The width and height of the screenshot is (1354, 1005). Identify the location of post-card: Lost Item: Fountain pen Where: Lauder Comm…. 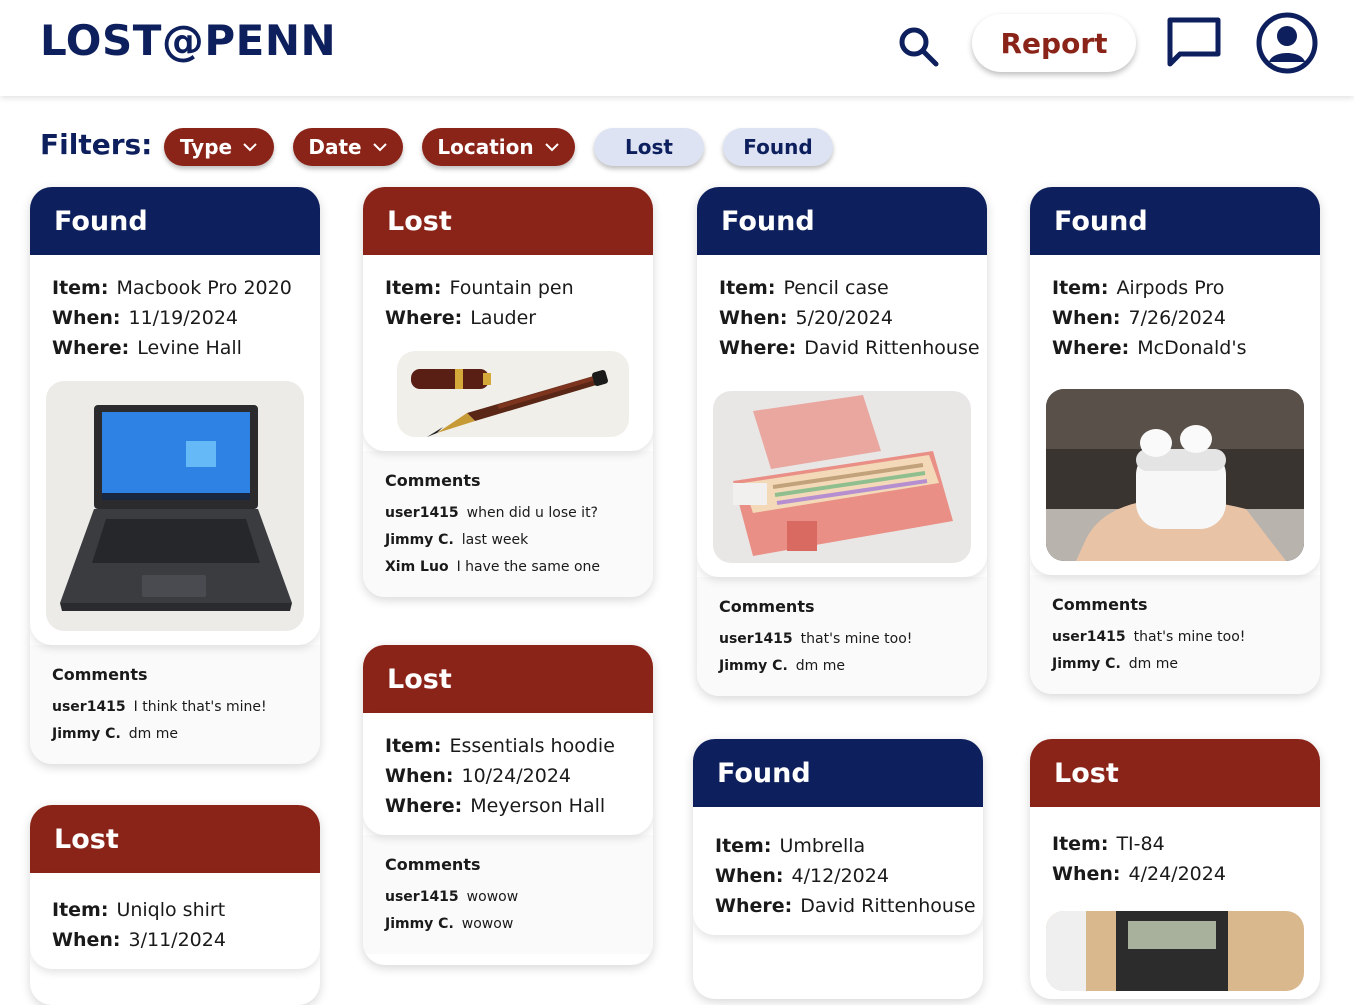
(508, 392).